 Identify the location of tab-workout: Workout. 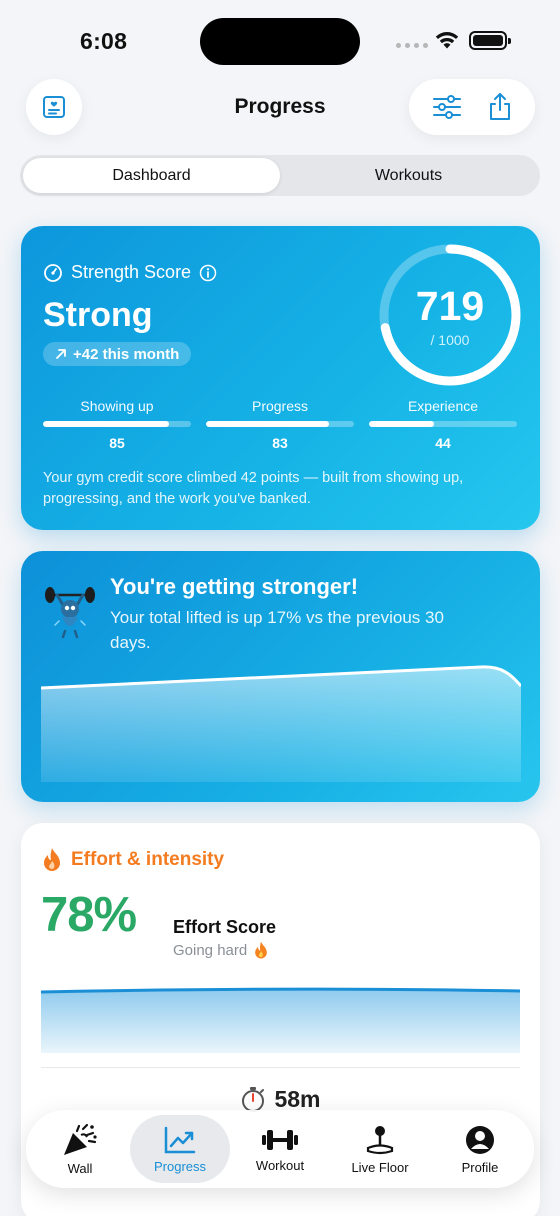
(280, 1149).